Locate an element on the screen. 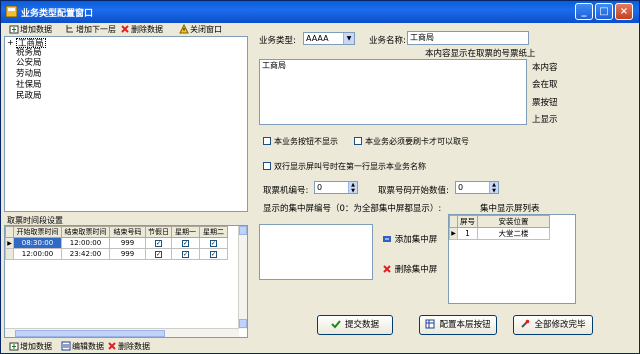  table-row: ▶ 1 大堂二楼 is located at coordinates (499, 233).